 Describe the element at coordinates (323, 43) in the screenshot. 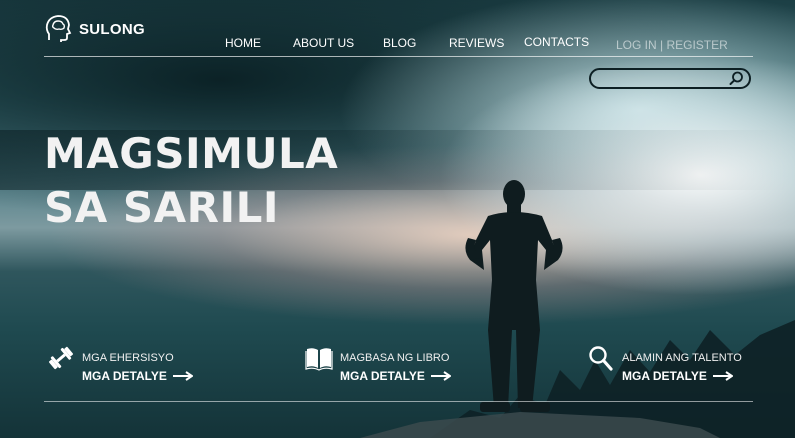

I see `nav-about-us: ABOUT US` at that location.